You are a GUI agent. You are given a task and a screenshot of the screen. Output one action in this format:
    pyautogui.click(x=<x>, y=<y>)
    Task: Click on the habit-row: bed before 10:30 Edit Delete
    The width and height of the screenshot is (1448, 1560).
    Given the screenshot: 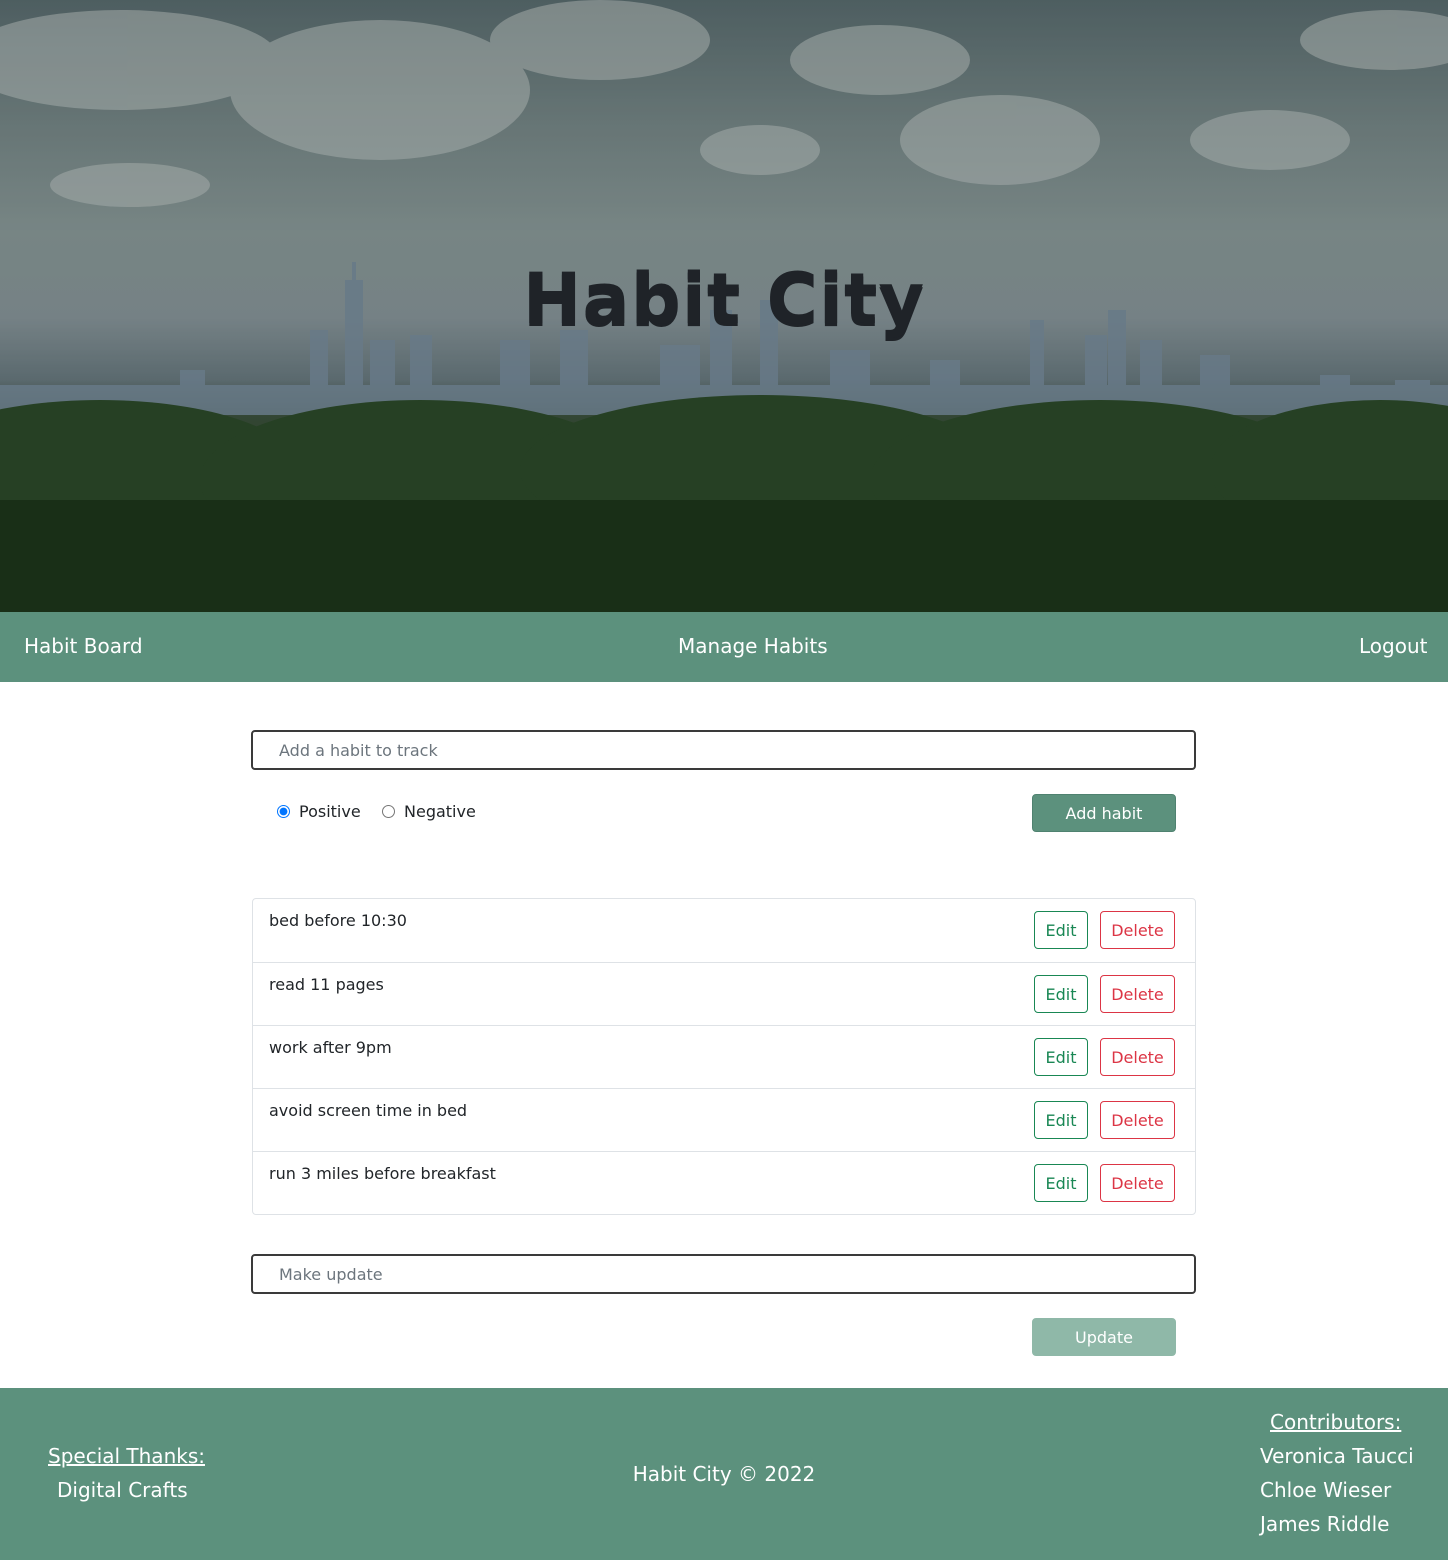 What is the action you would take?
    pyautogui.click(x=724, y=930)
    